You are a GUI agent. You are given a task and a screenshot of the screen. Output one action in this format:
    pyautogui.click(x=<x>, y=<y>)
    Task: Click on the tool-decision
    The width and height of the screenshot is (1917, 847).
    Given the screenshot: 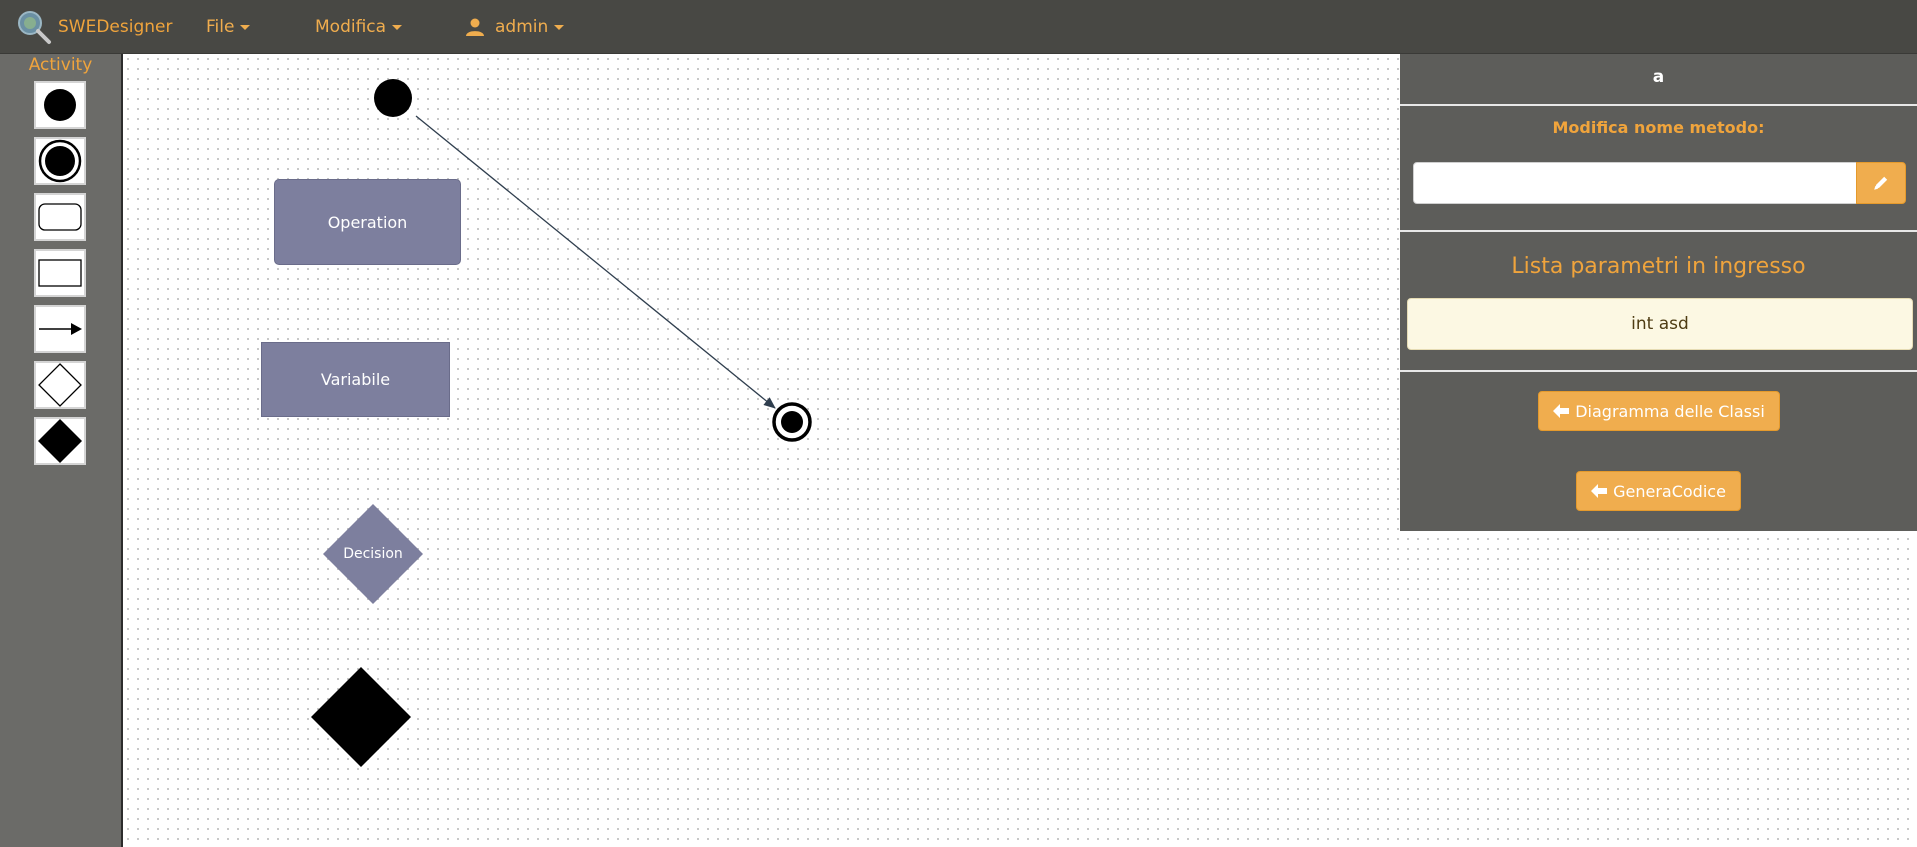 What is the action you would take?
    pyautogui.click(x=60, y=385)
    